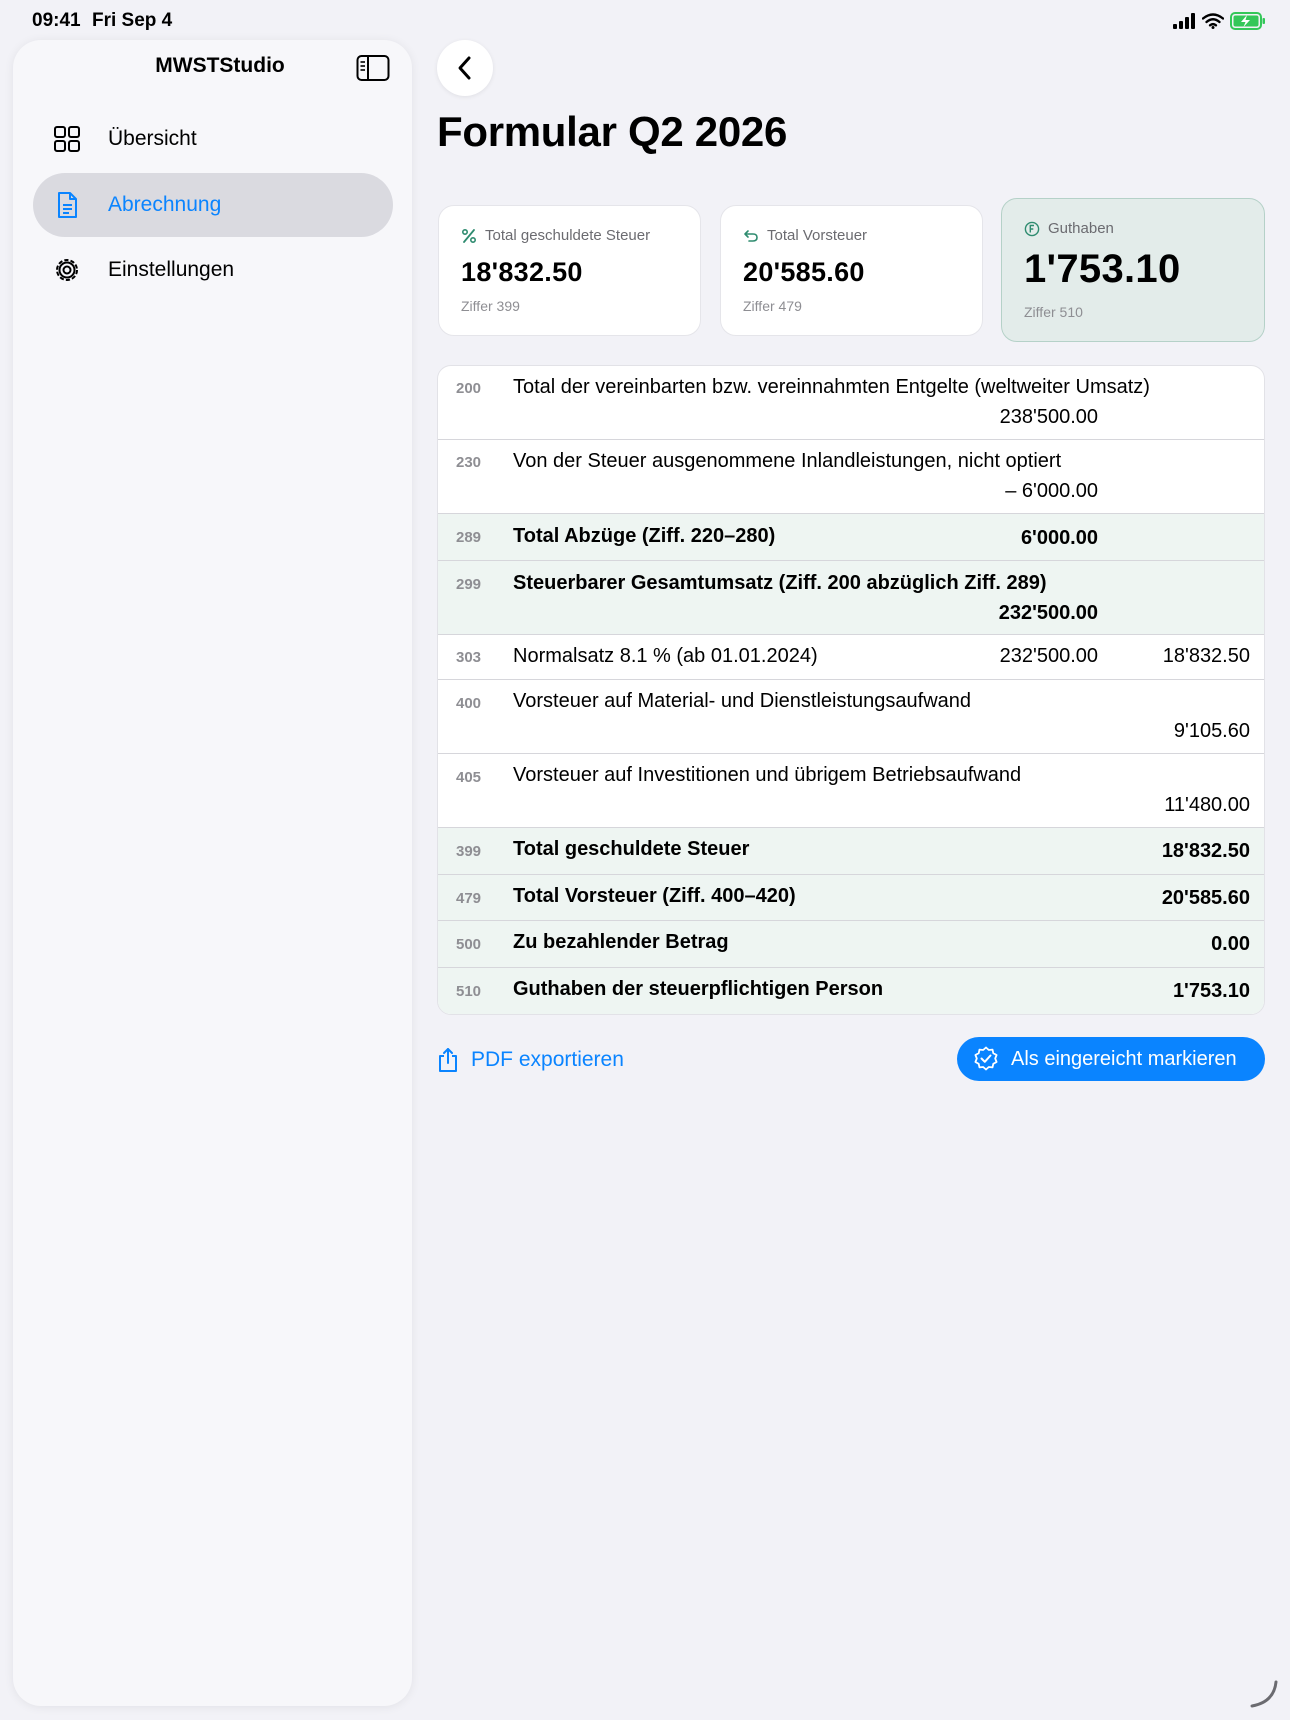 Image resolution: width=1290 pixels, height=1720 pixels. Describe the element at coordinates (469, 537) in the screenshot. I see `row-code: 289` at that location.